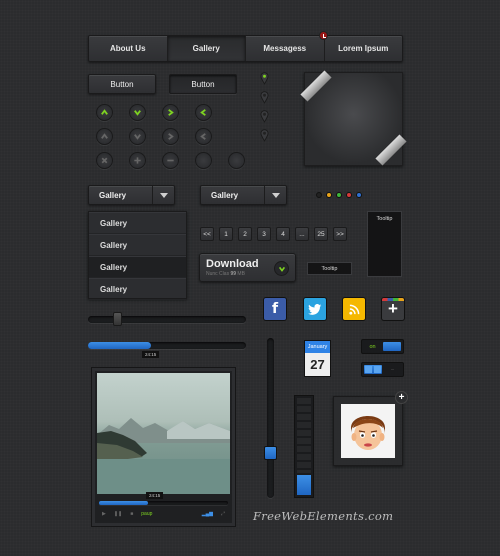 The width and height of the screenshot is (500, 556). Describe the element at coordinates (124, 503) in the screenshot. I see `player-progress-fill` at that location.